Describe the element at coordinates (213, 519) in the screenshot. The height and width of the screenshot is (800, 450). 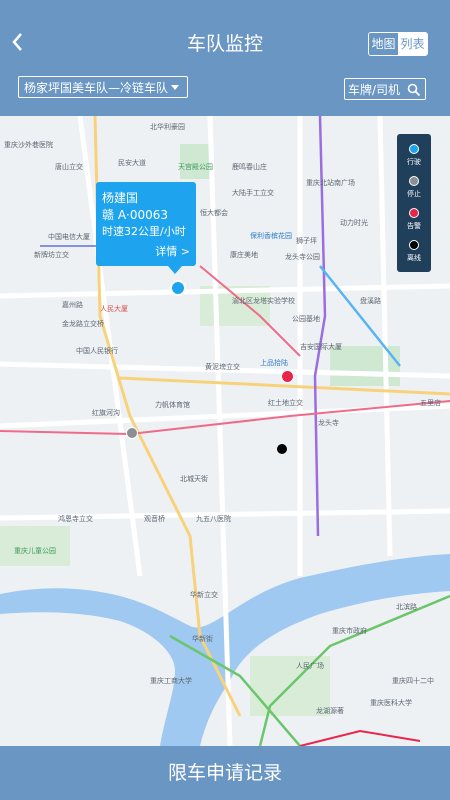
I see `map-label: 九五八医院` at that location.